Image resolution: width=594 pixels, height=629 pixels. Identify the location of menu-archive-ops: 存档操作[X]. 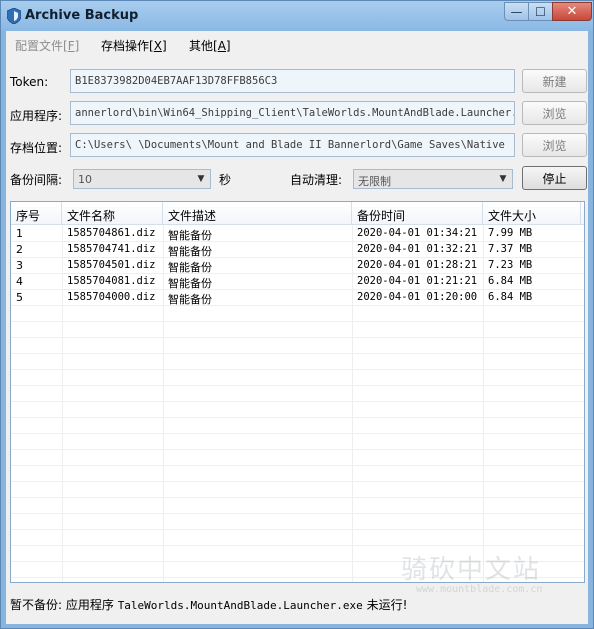
(134, 45).